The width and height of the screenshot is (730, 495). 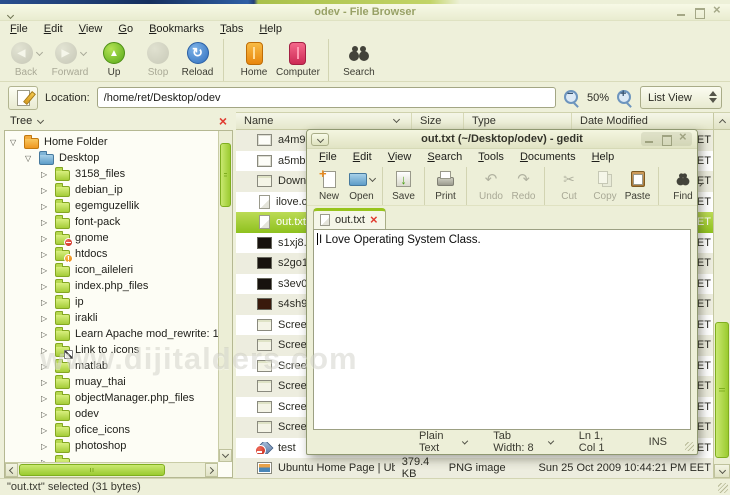 What do you see at coordinates (683, 186) in the screenshot?
I see `toolbar-button: Find` at bounding box center [683, 186].